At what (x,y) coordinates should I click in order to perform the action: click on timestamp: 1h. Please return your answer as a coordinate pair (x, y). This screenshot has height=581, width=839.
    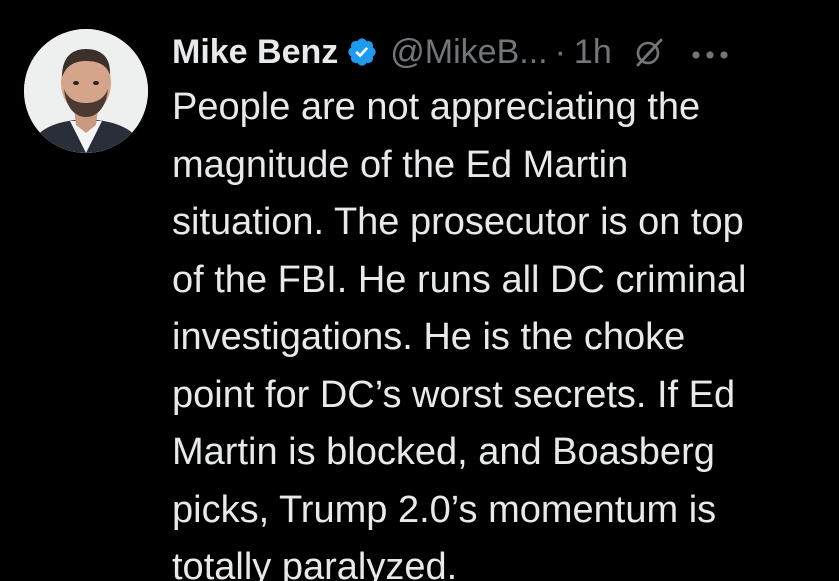
    Looking at the image, I should click on (593, 52).